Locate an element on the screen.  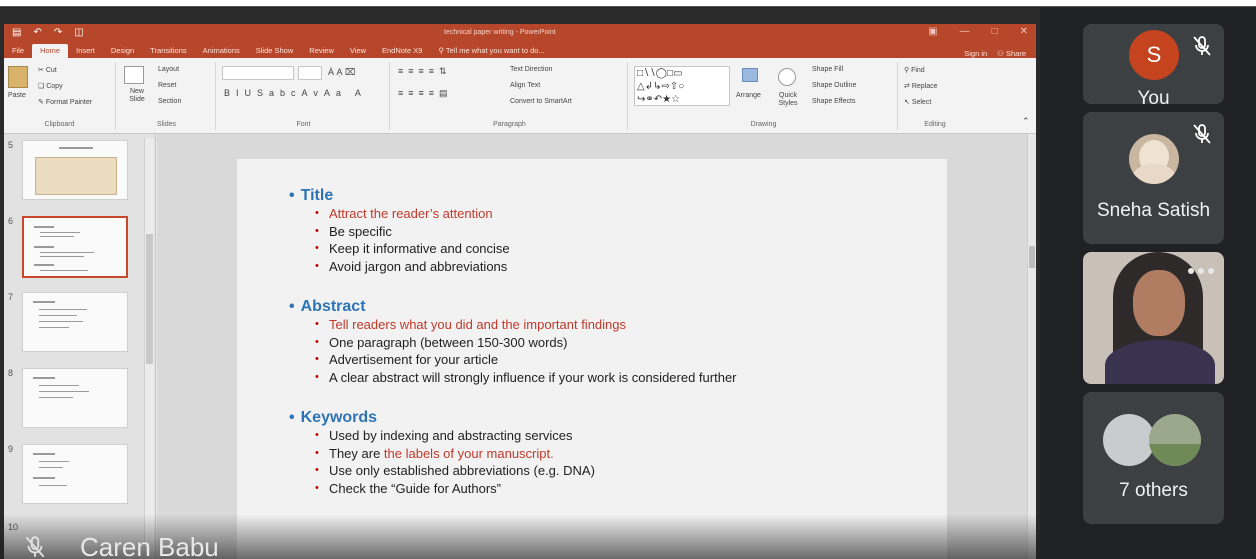
present-icon: ◫ is located at coordinates (78, 32).